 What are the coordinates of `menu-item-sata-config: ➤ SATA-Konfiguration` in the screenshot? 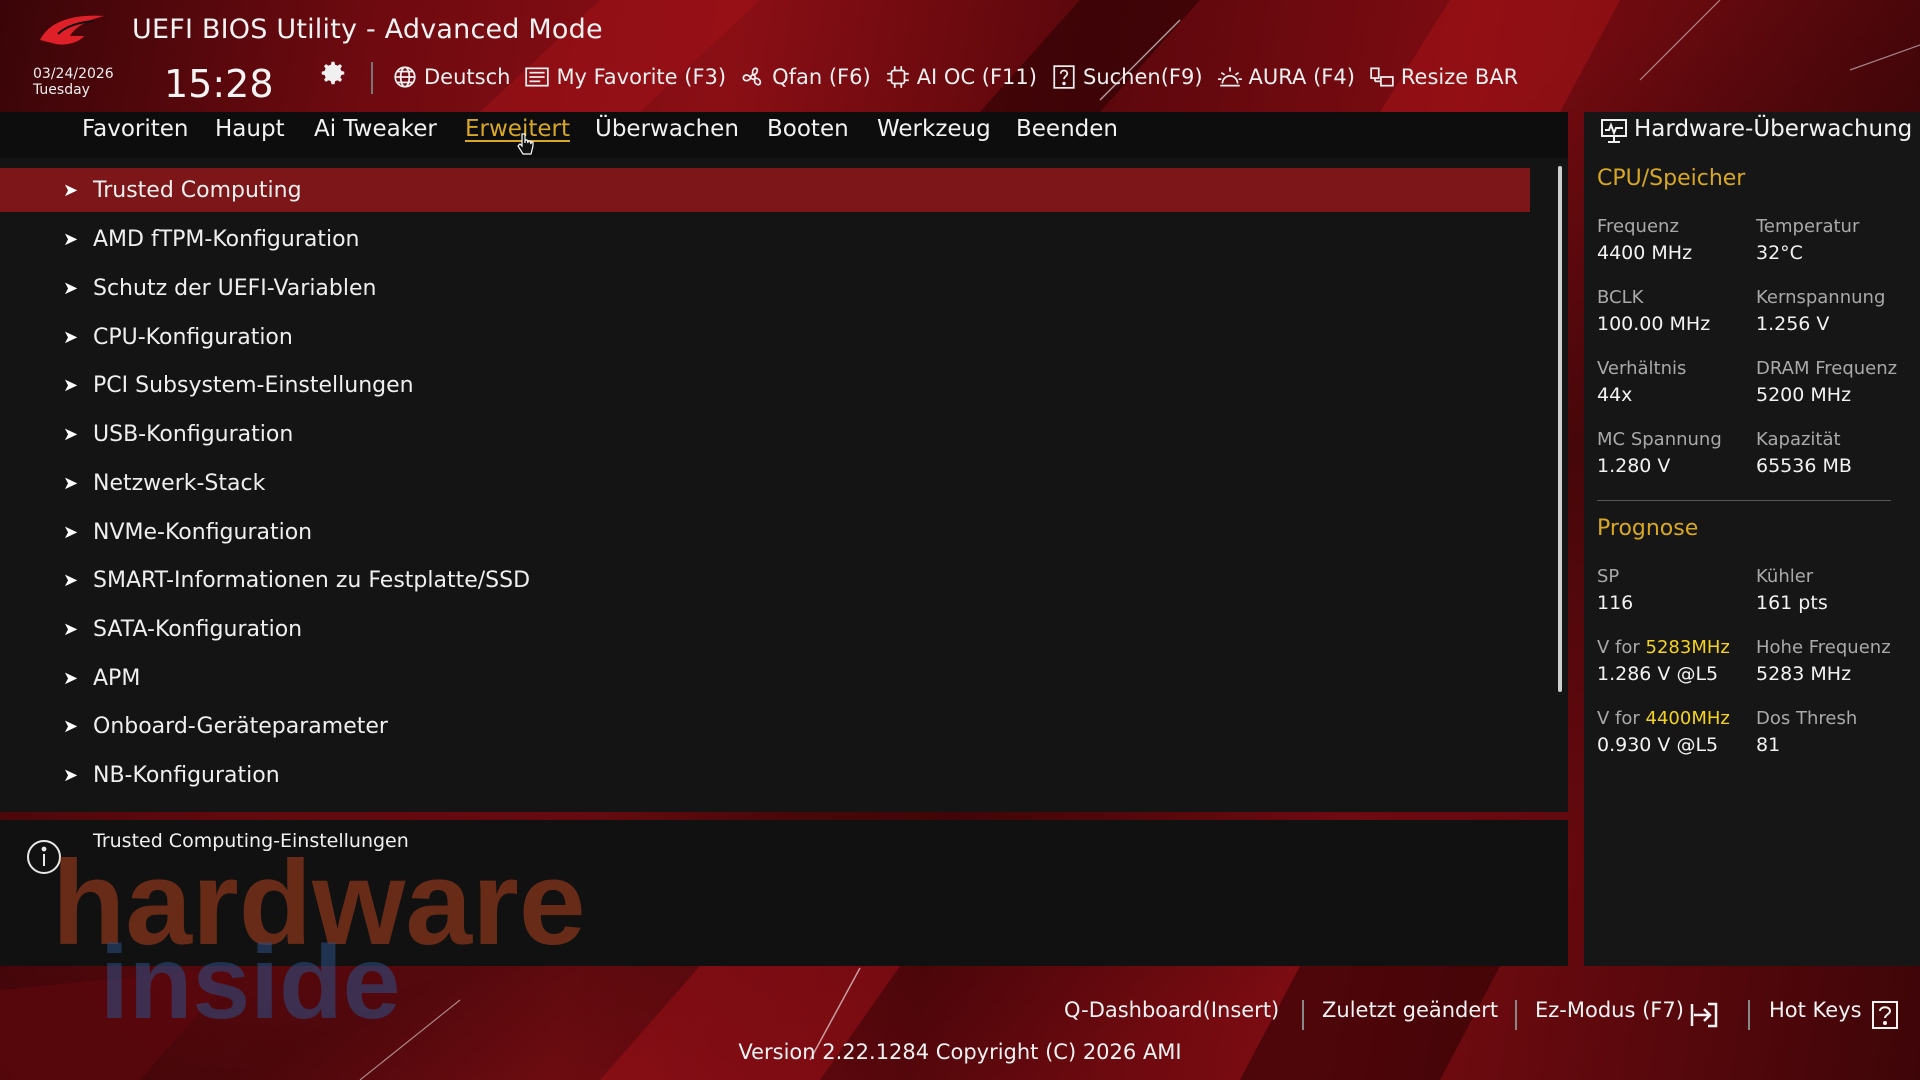 It's located at (765, 629).